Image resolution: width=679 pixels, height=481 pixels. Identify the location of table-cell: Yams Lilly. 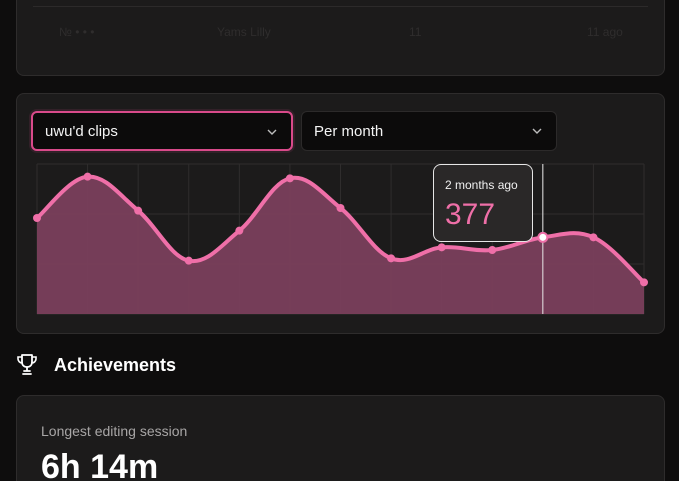
(244, 32).